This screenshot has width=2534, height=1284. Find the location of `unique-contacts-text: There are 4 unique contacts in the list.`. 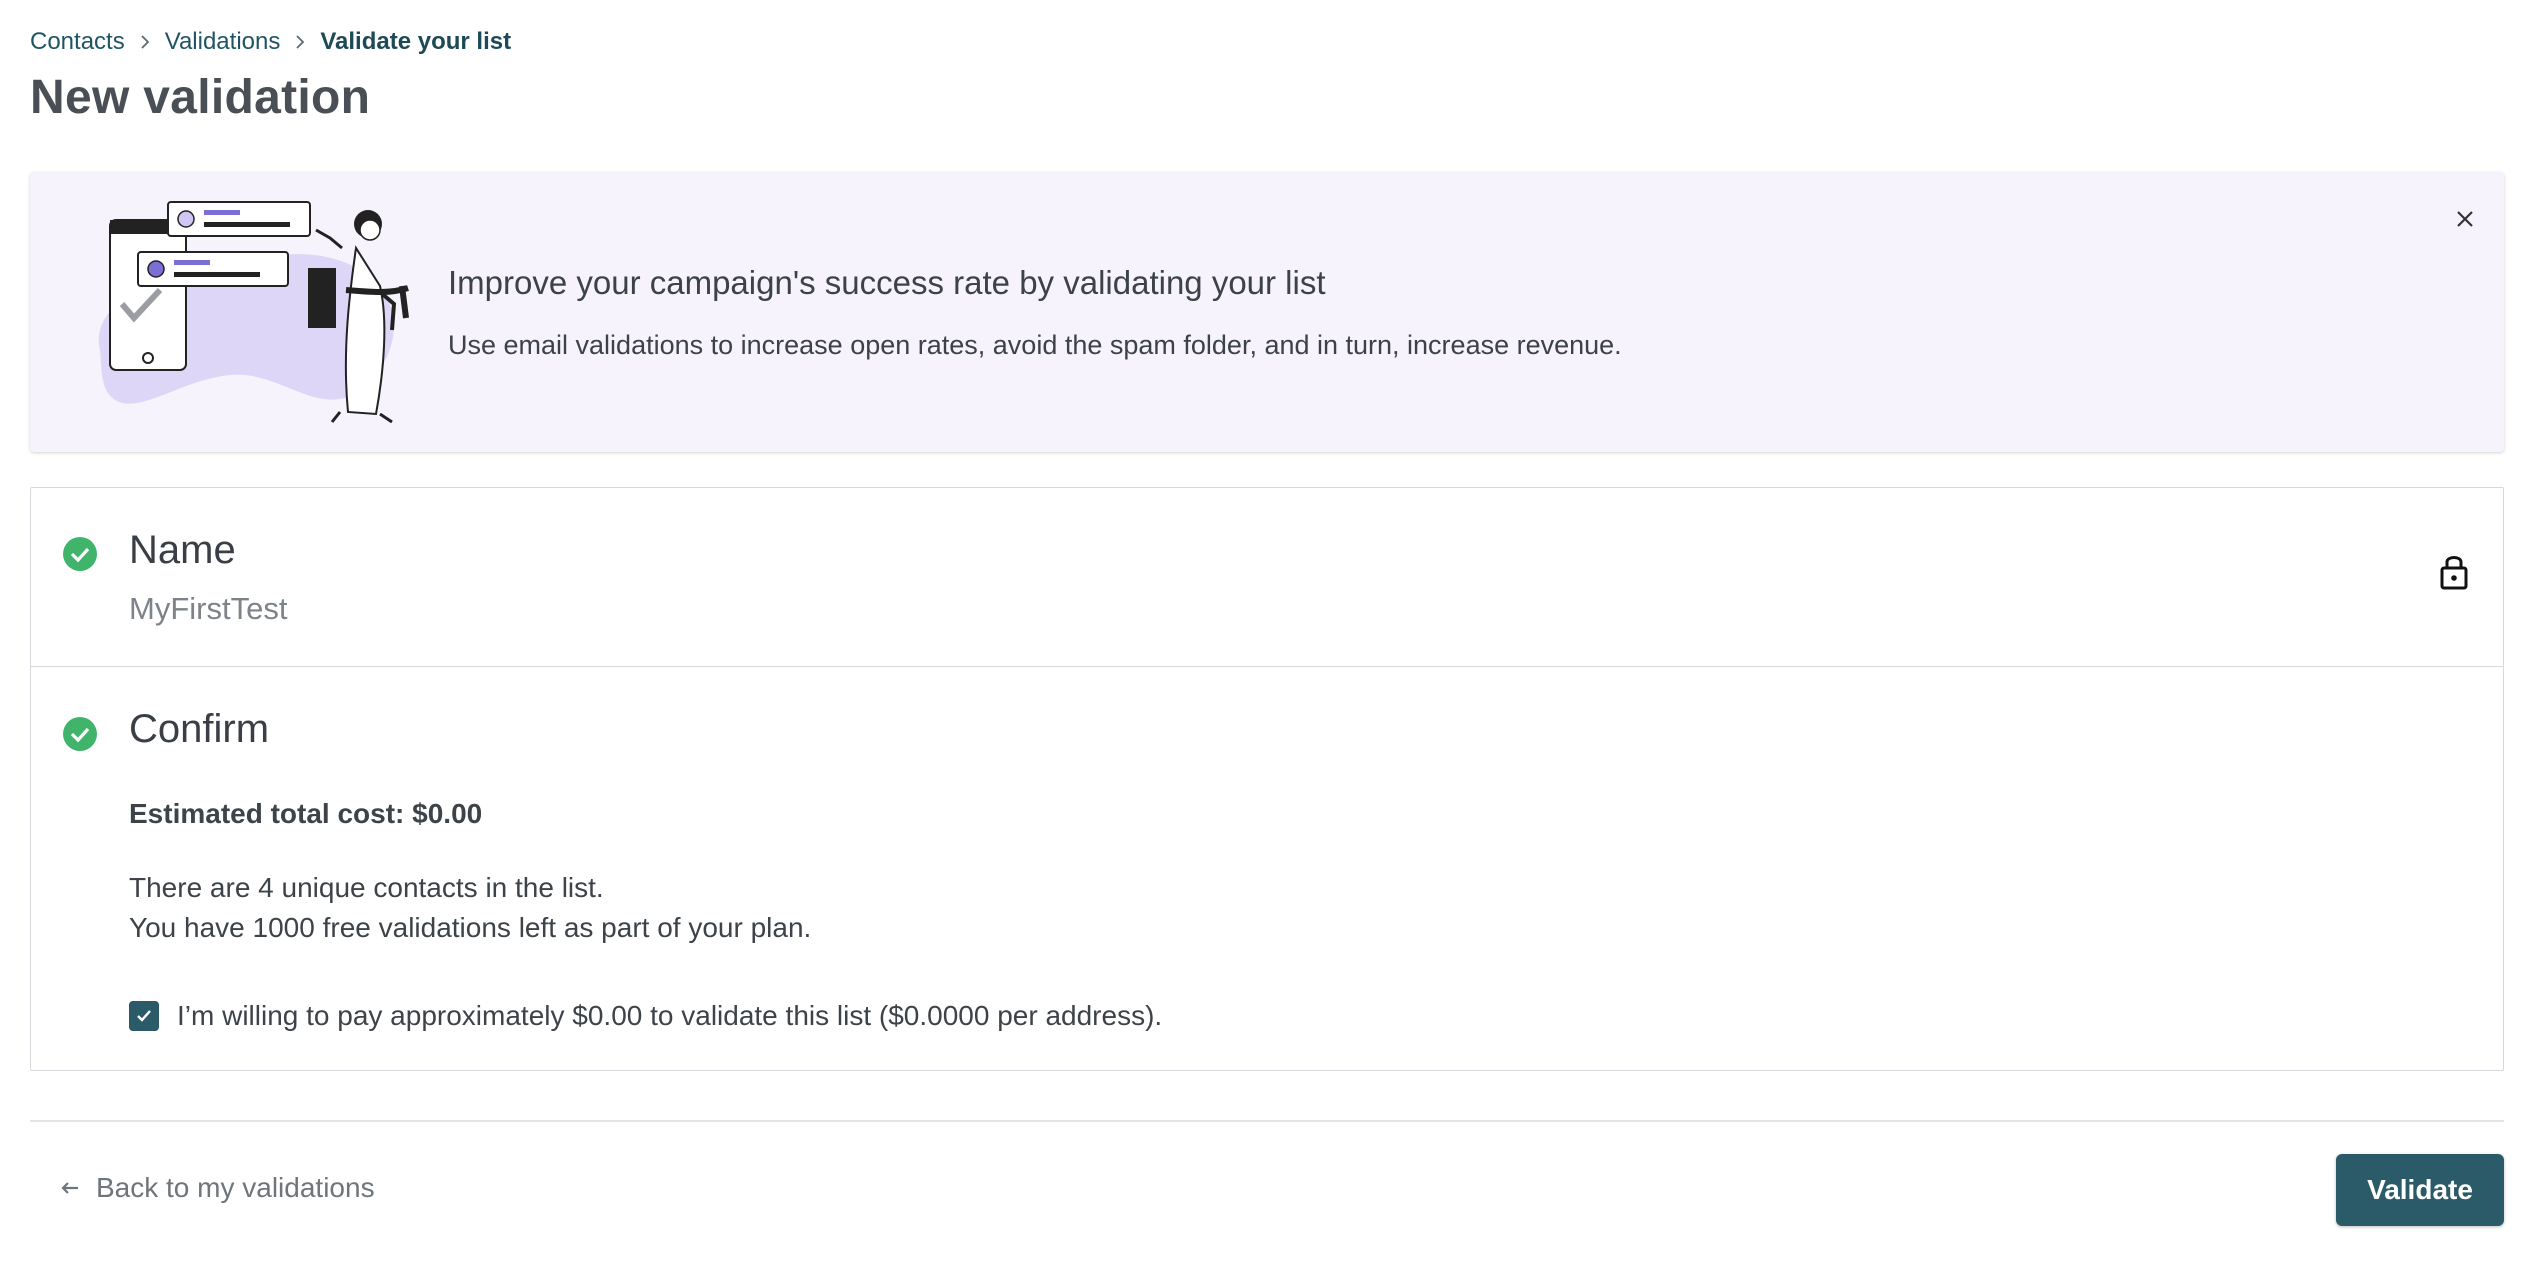

unique-contacts-text: There are 4 unique contacts in the list. is located at coordinates (366, 887).